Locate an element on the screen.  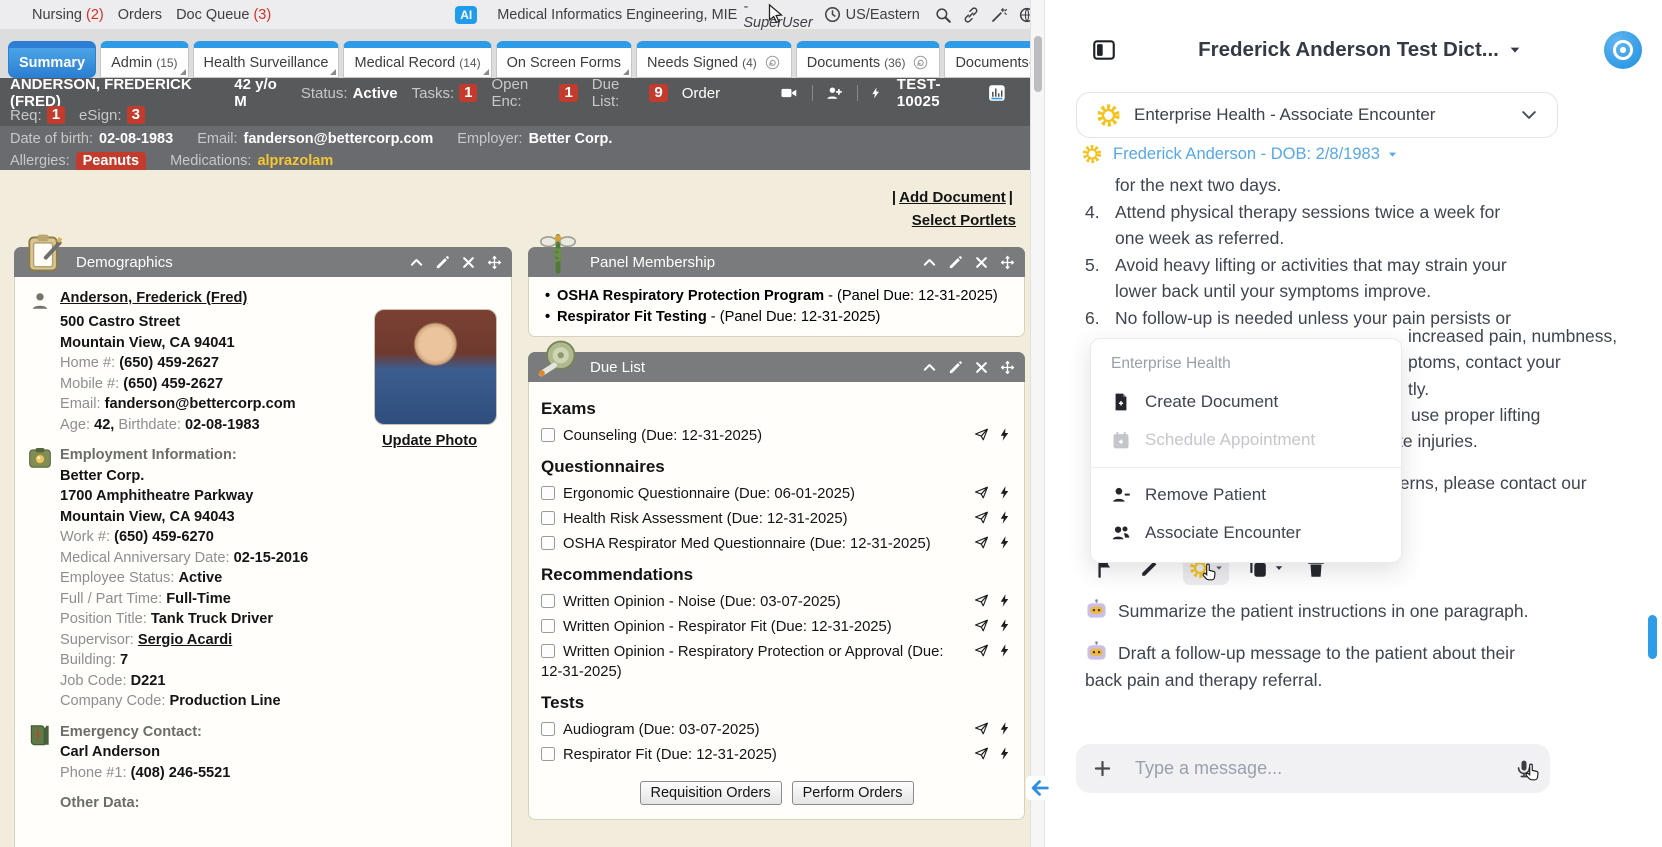
org-name: Medical Informatics Engineering, MIE is located at coordinates (617, 15).